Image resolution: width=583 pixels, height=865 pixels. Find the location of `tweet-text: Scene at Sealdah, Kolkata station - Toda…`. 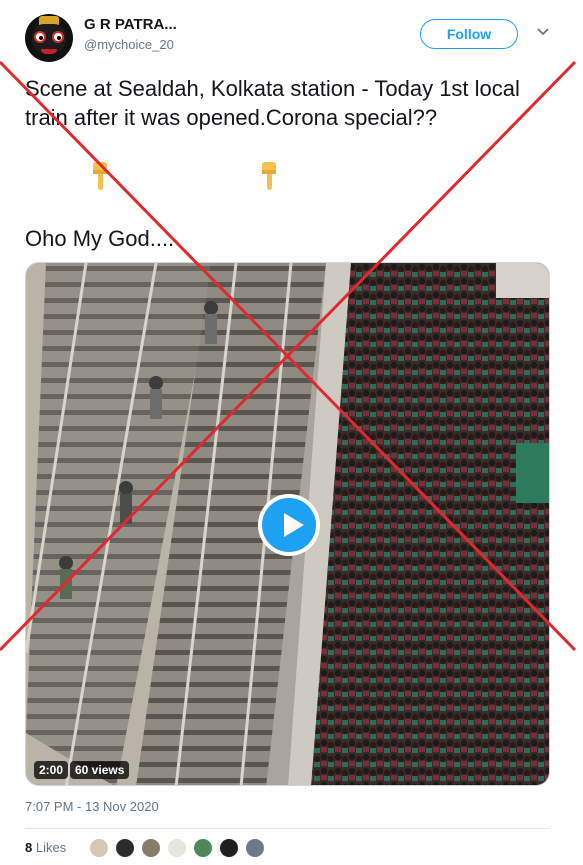

tweet-text: Scene at Sealdah, Kolkata station - Toda… is located at coordinates (272, 103).